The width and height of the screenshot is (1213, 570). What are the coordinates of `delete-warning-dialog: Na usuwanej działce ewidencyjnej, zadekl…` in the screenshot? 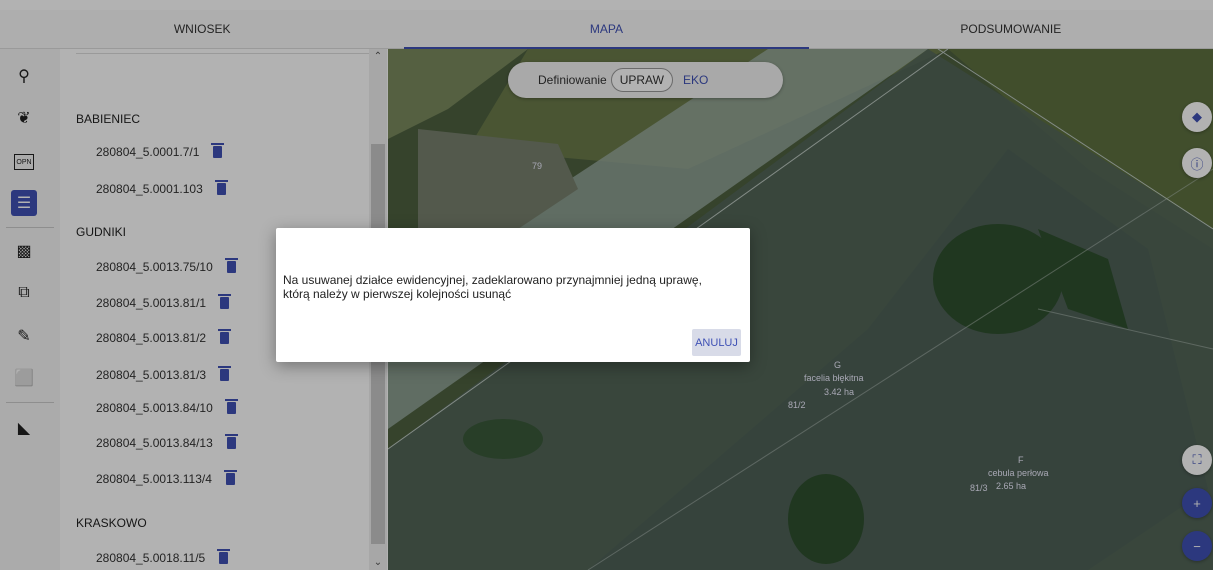 It's located at (513, 295).